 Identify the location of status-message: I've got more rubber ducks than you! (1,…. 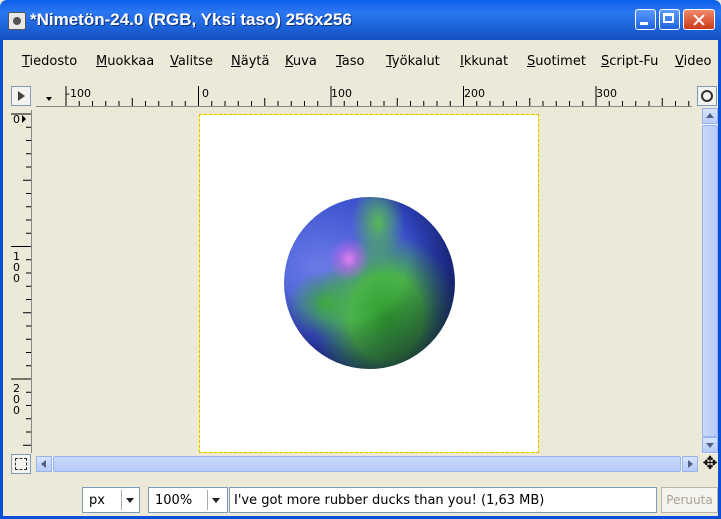
(389, 500).